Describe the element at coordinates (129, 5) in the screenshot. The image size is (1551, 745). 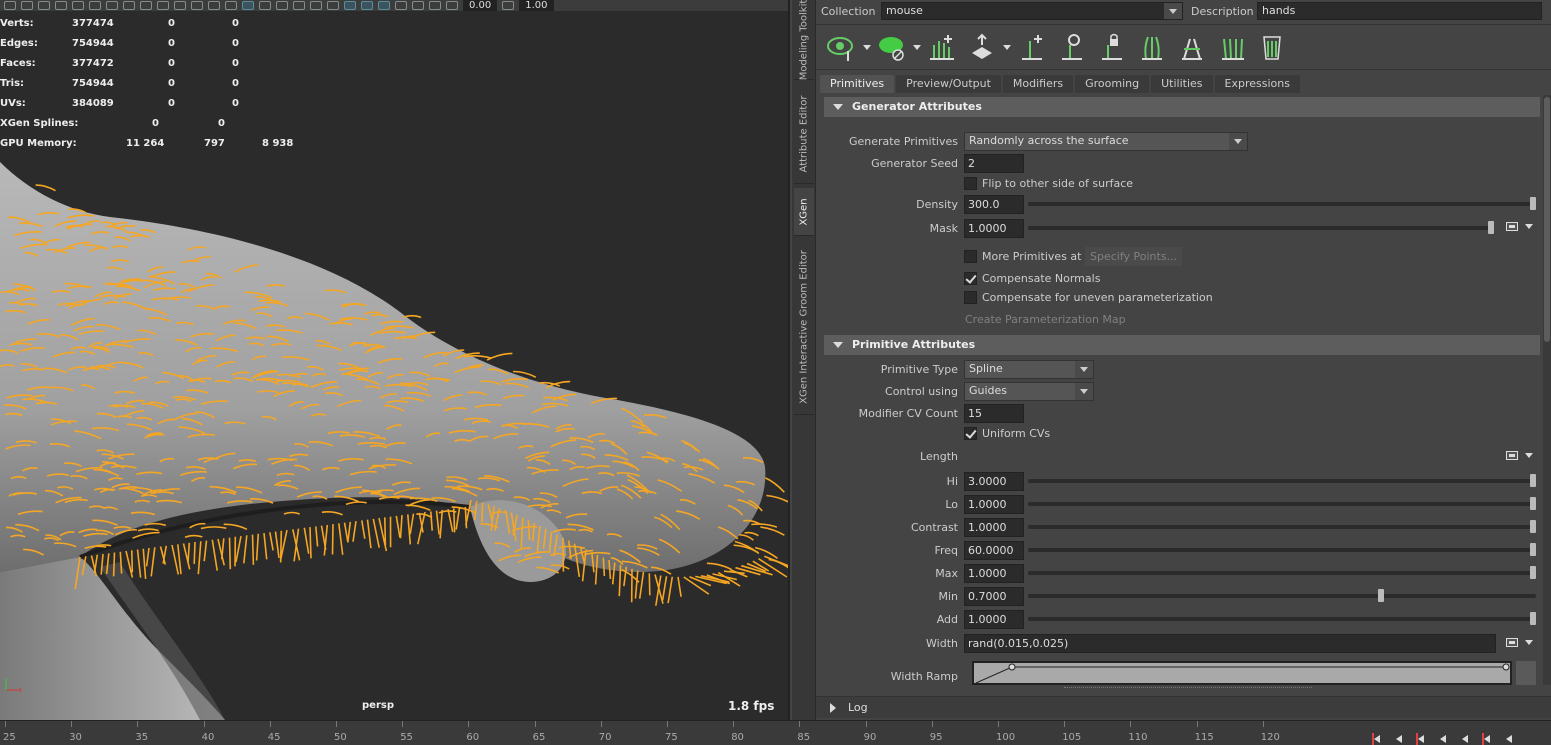
I see `film-gate-icon` at that location.